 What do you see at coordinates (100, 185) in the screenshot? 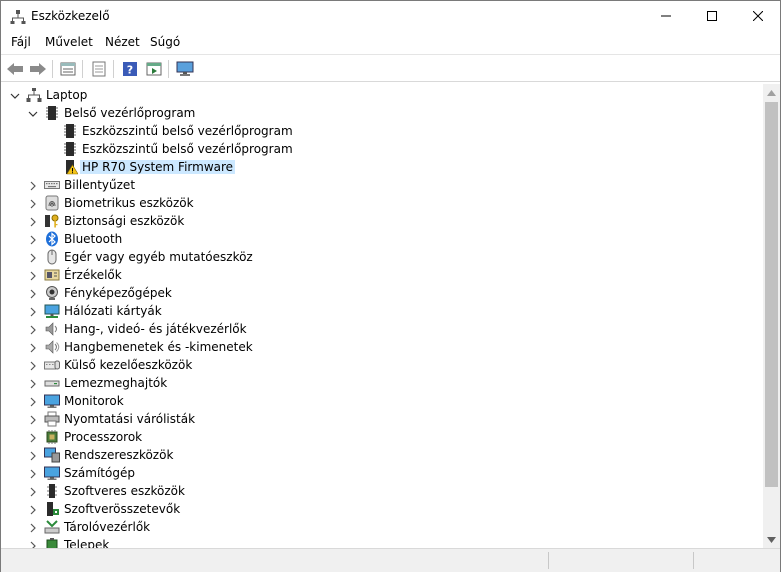
I see `tree-item-label: Billentyűzet` at bounding box center [100, 185].